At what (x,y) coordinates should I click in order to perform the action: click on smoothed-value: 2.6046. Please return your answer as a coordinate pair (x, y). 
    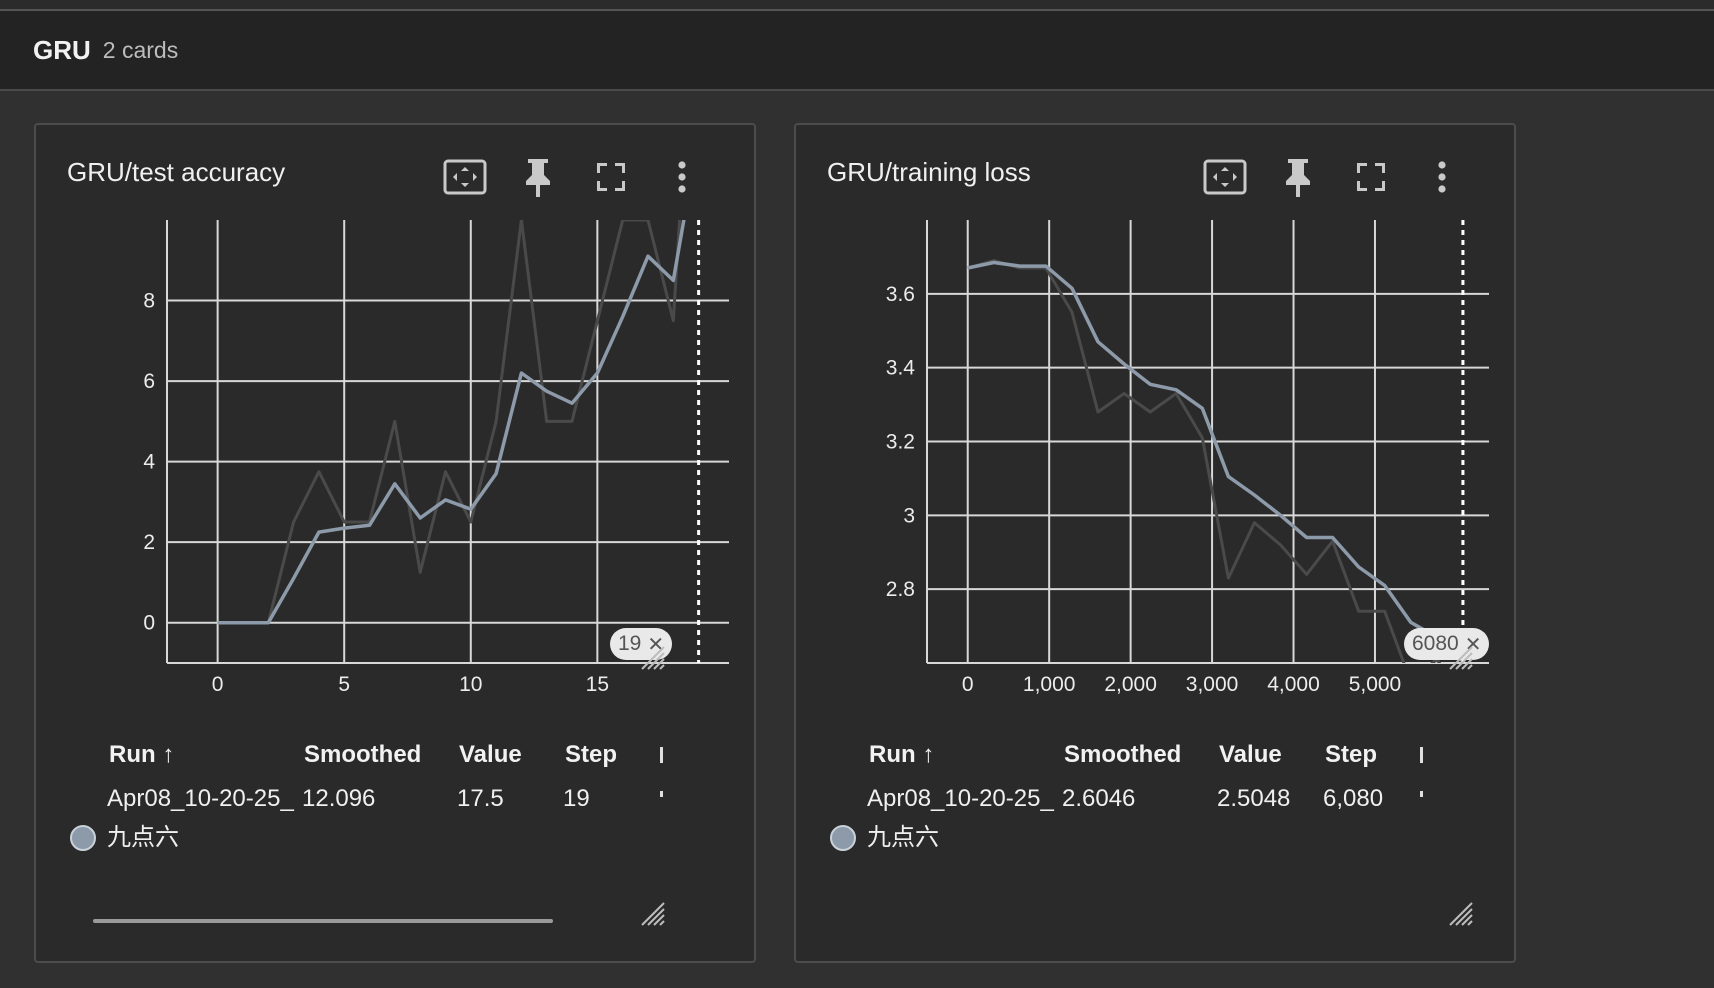
    Looking at the image, I should click on (1099, 798).